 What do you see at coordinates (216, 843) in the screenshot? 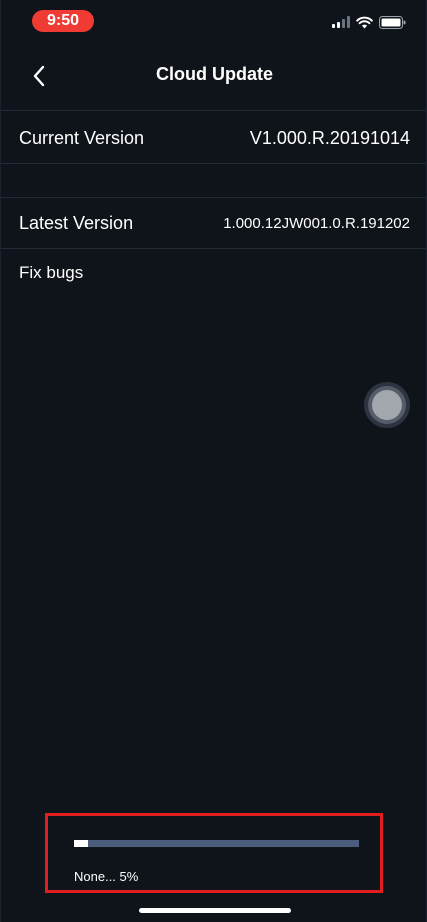
I see `progress-bar` at bounding box center [216, 843].